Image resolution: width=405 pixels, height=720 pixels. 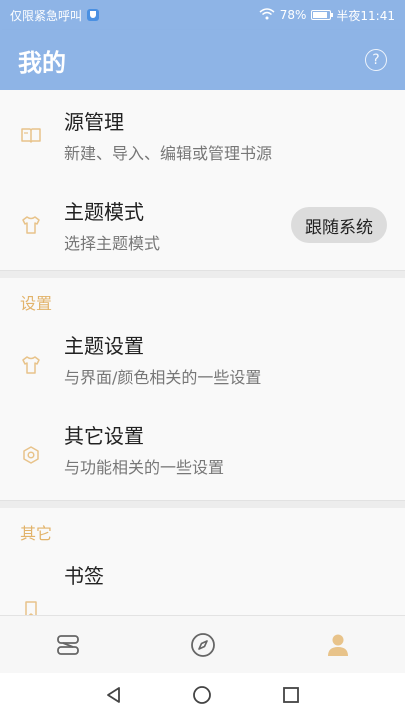 I want to click on theme-mode-item: 主题模式 选择主题模式 跟随系统, so click(x=202, y=225).